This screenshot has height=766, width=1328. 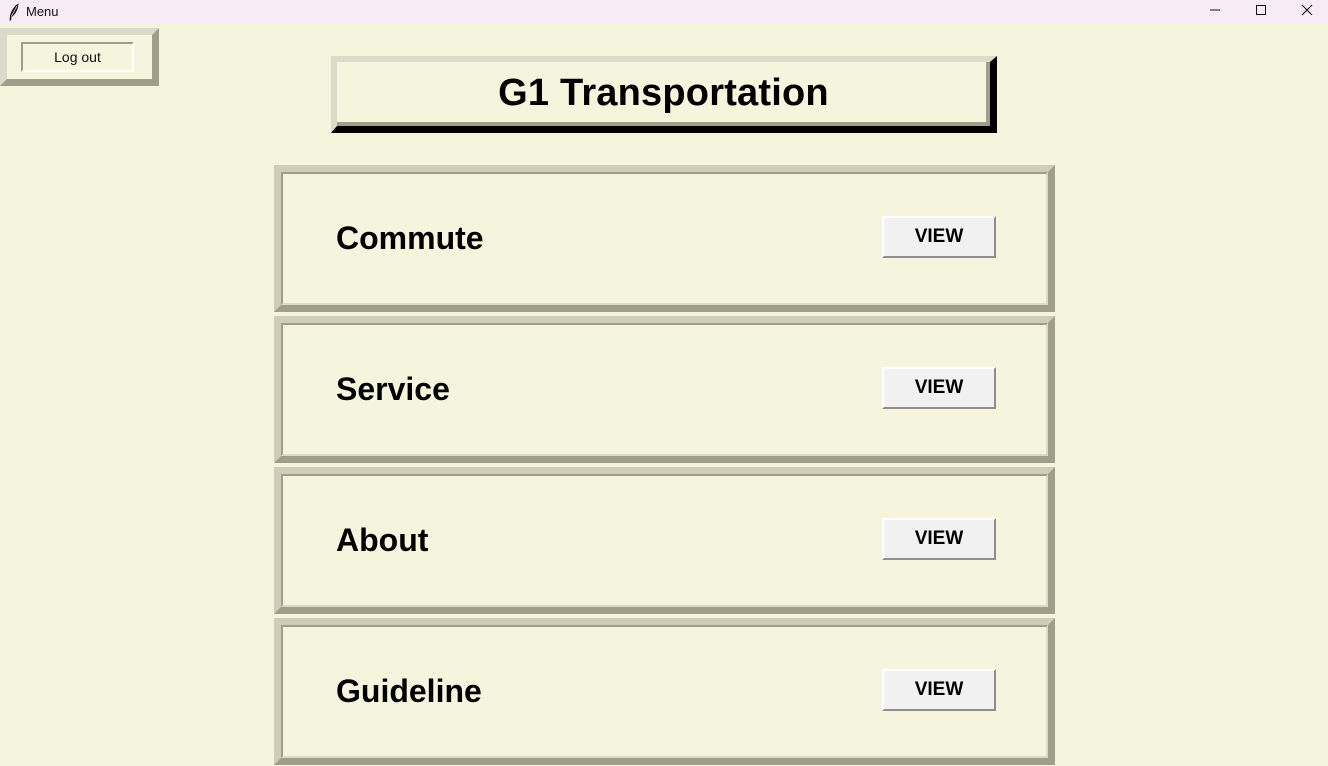 I want to click on logout-frame: Log out, so click(x=79, y=57).